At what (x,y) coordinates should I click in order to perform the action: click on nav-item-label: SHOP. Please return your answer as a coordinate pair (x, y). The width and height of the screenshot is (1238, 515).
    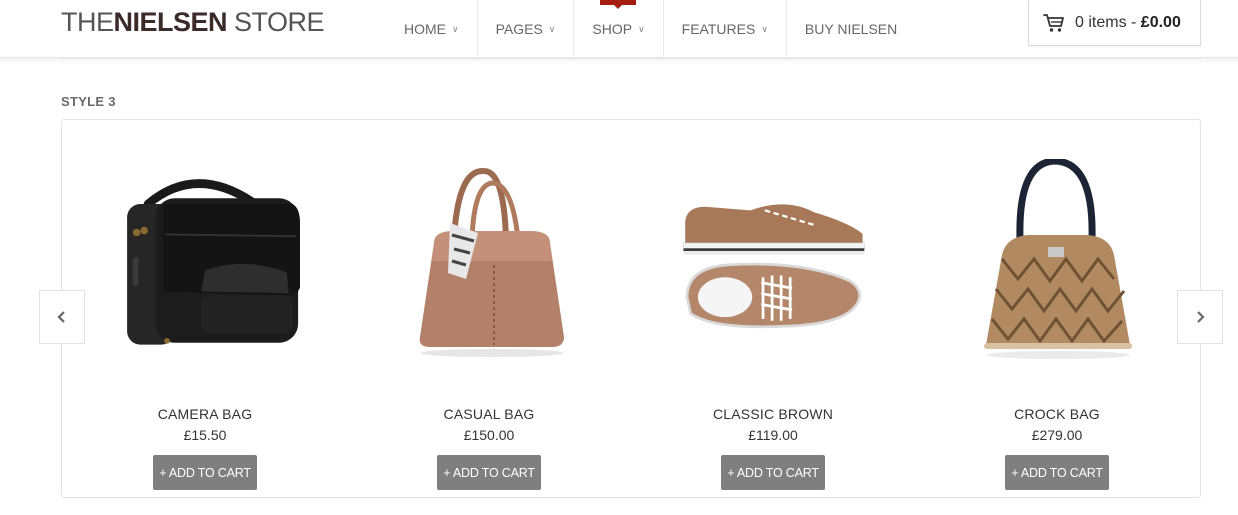
    Looking at the image, I should click on (612, 29).